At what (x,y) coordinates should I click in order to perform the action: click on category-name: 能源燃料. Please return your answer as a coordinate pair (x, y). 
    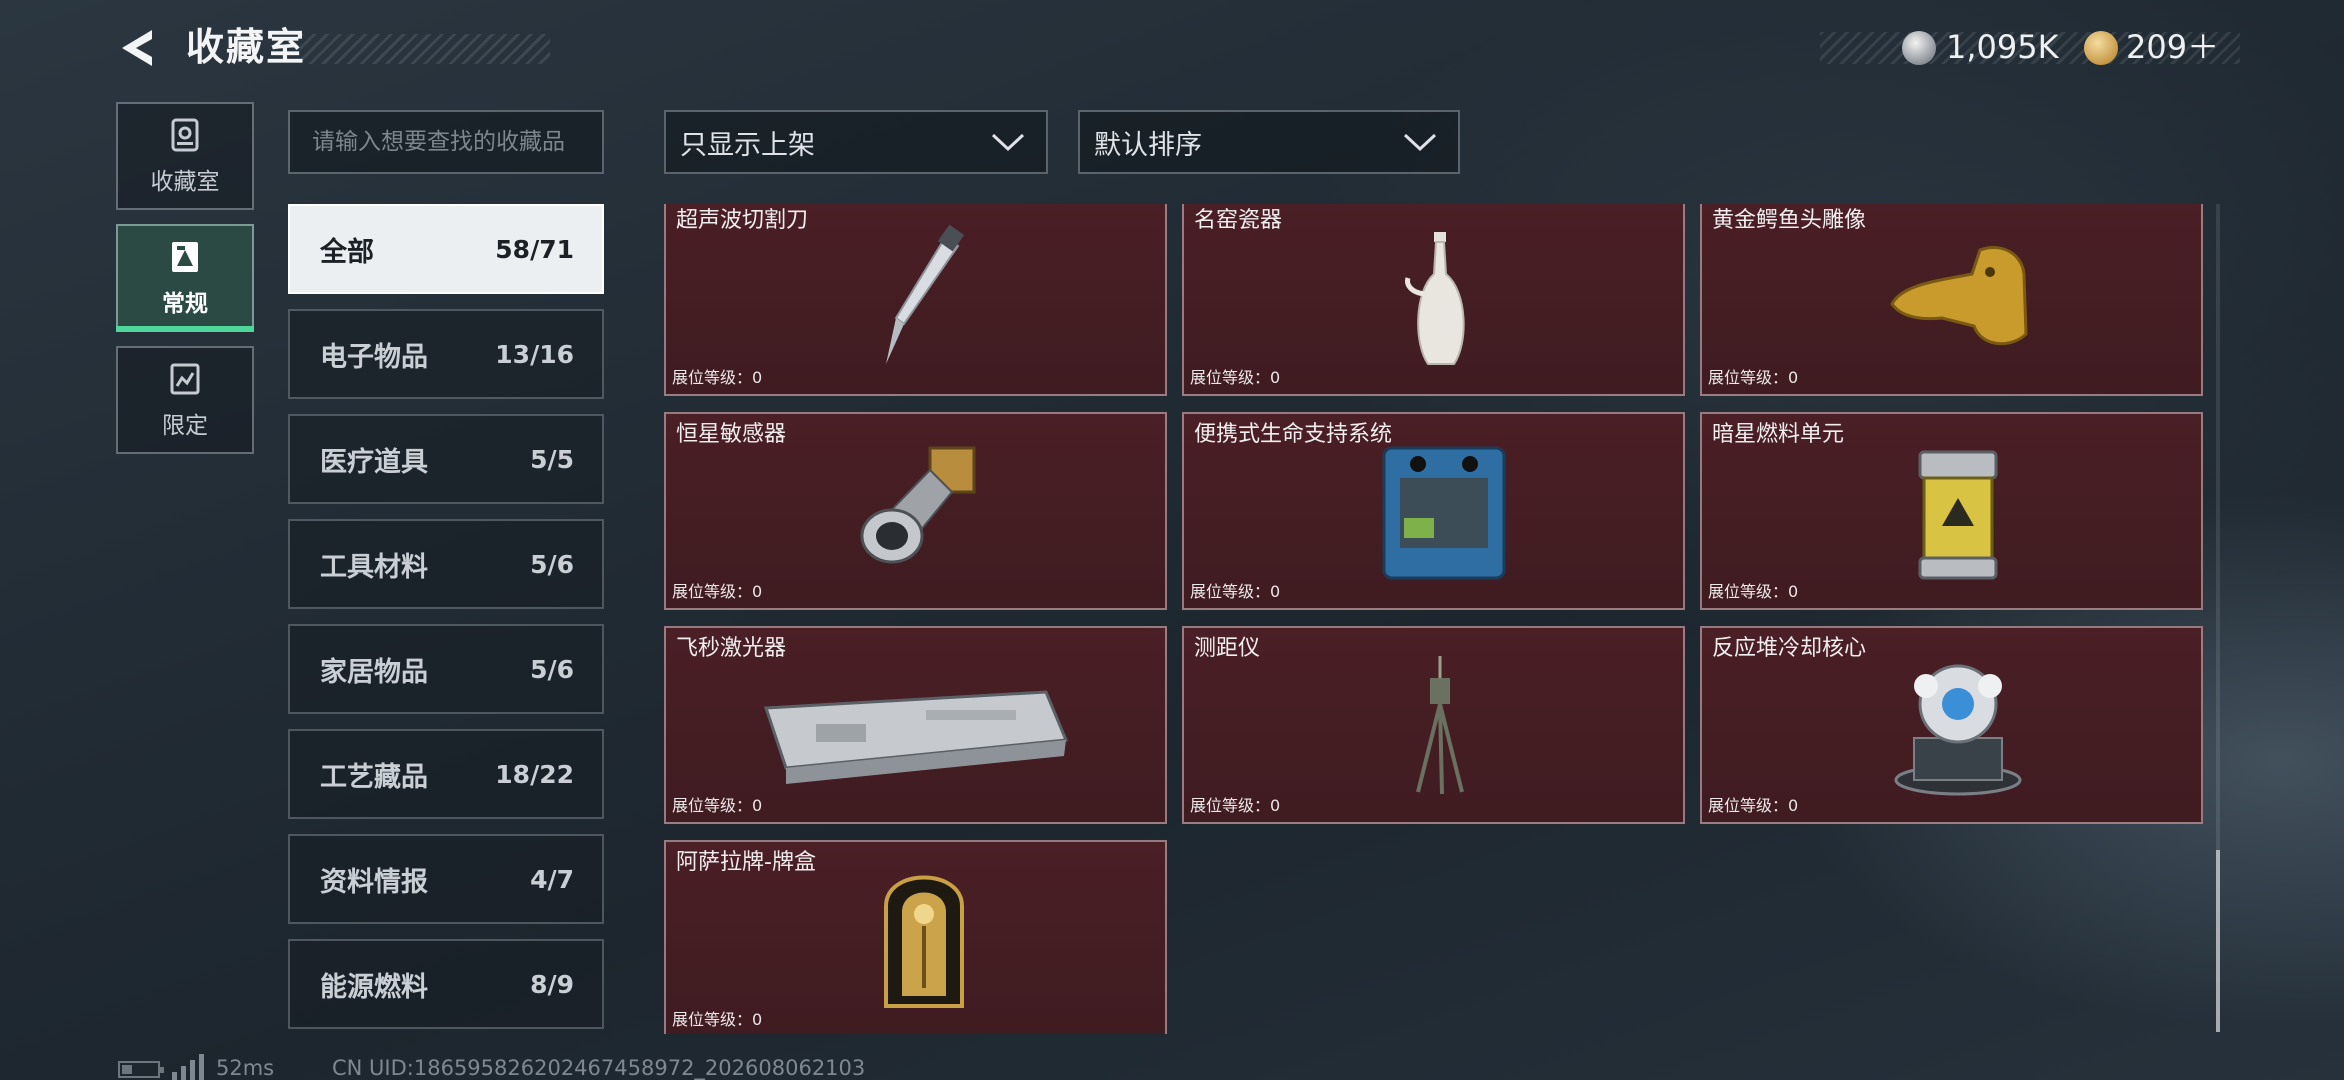
    Looking at the image, I should click on (374, 987).